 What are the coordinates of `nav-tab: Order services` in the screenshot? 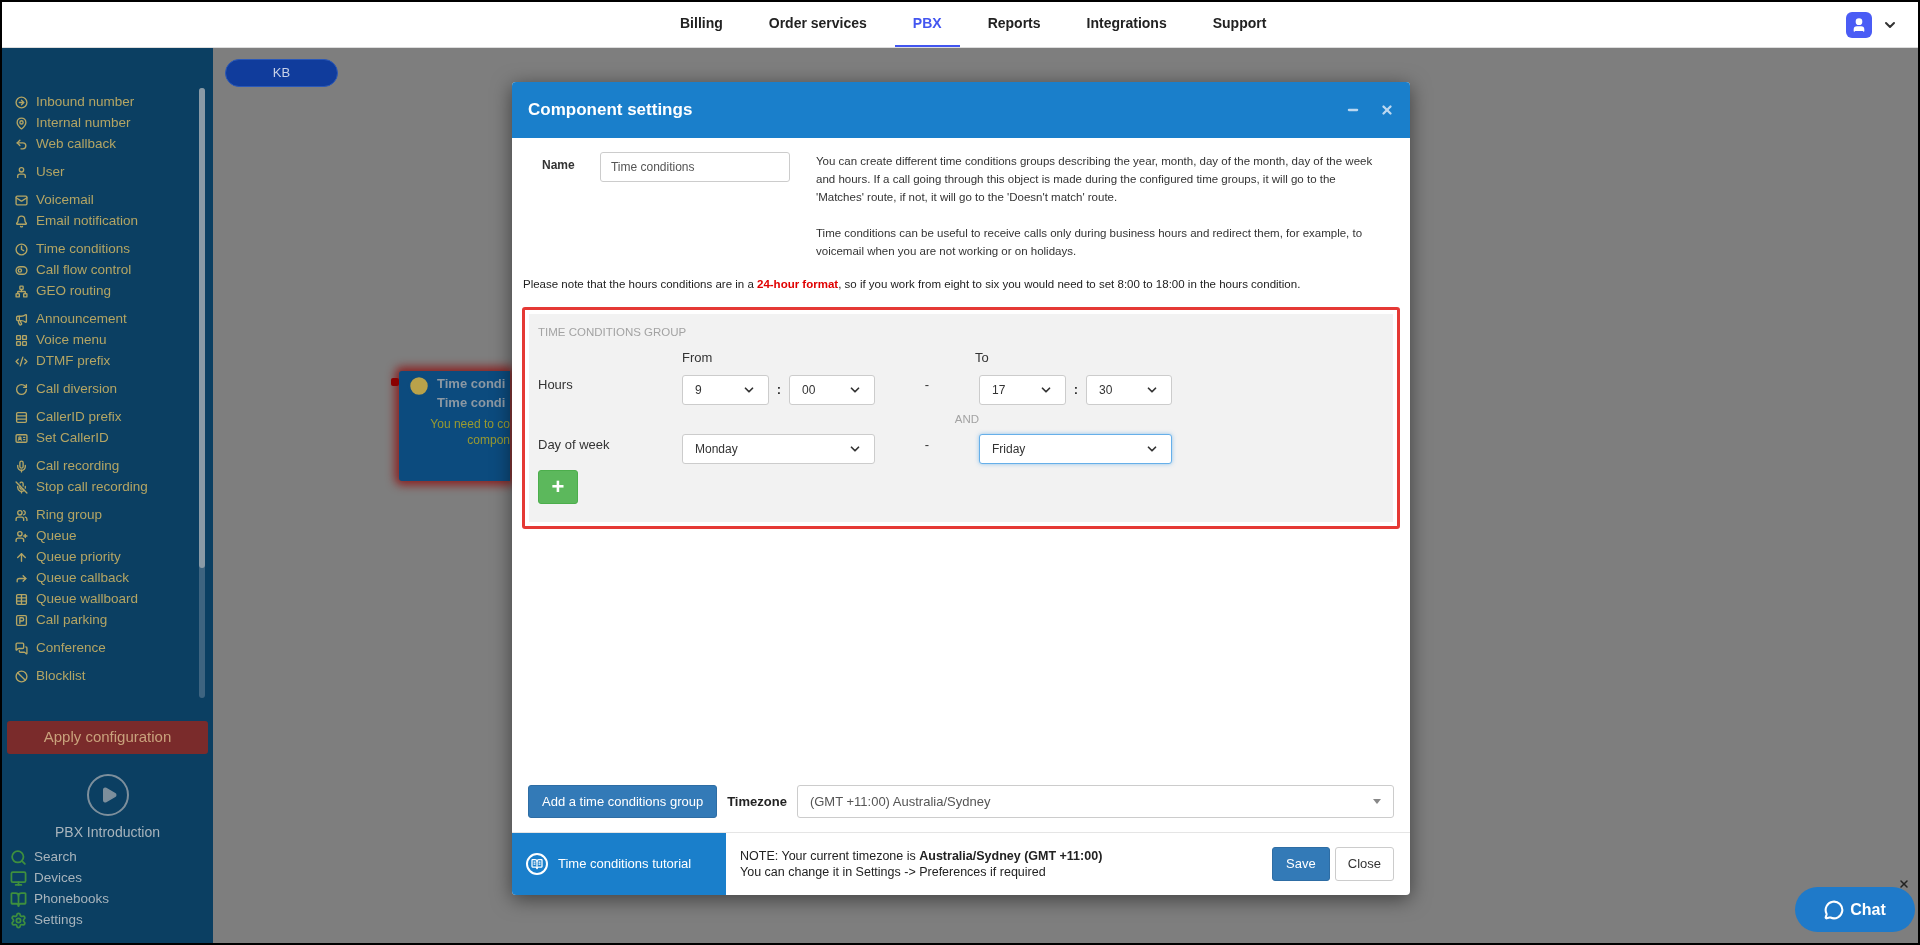 It's located at (817, 24).